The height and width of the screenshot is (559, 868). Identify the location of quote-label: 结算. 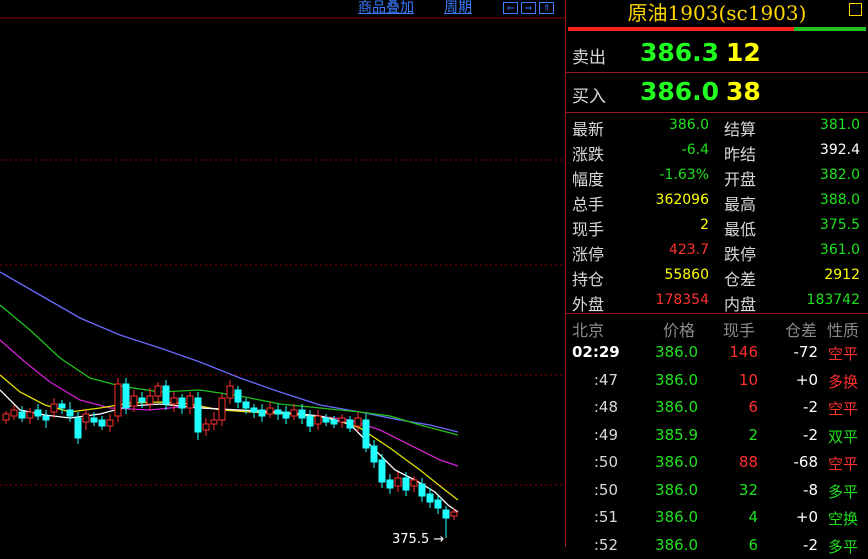
(740, 129).